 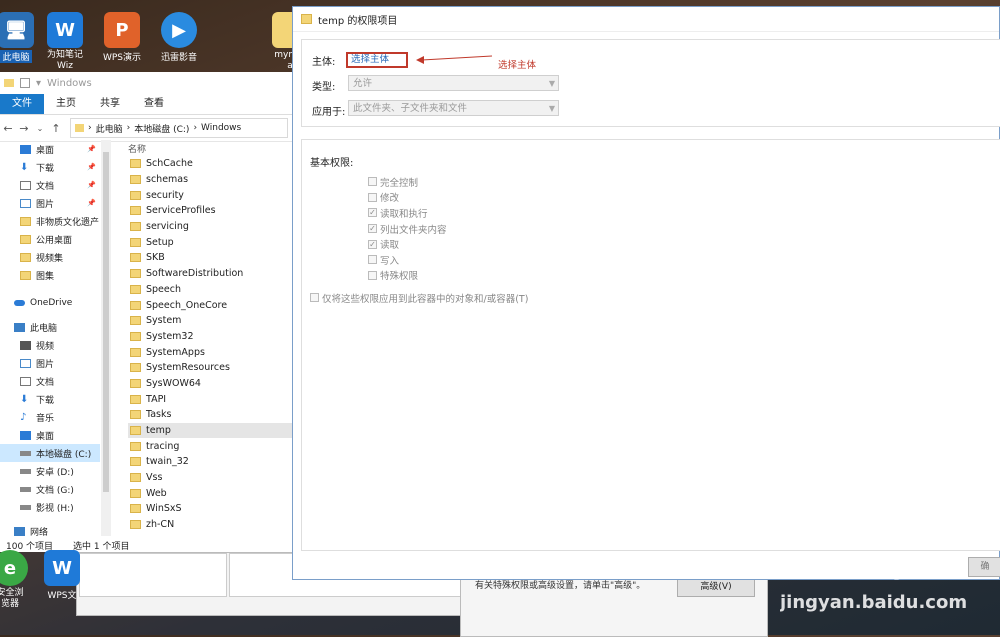 What do you see at coordinates (314, 298) in the screenshot?
I see `apply-only-checkbox` at bounding box center [314, 298].